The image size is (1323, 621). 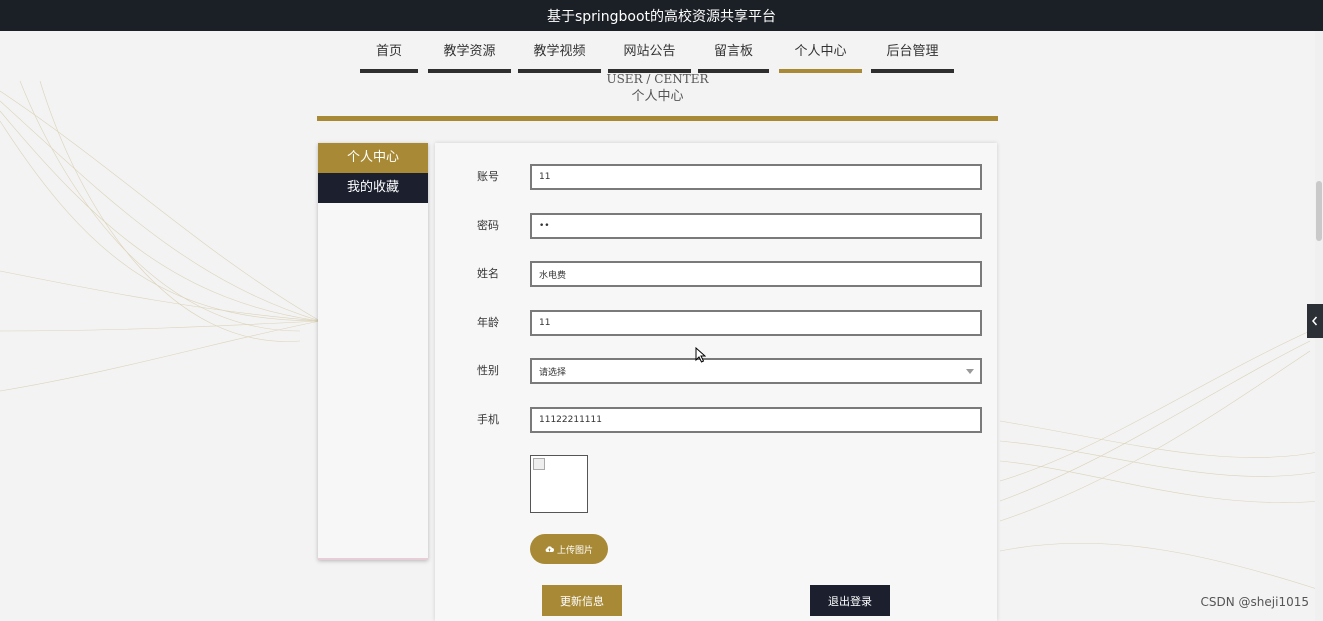 I want to click on page-heading: USER / CENTER 个人中心, so click(x=657, y=89).